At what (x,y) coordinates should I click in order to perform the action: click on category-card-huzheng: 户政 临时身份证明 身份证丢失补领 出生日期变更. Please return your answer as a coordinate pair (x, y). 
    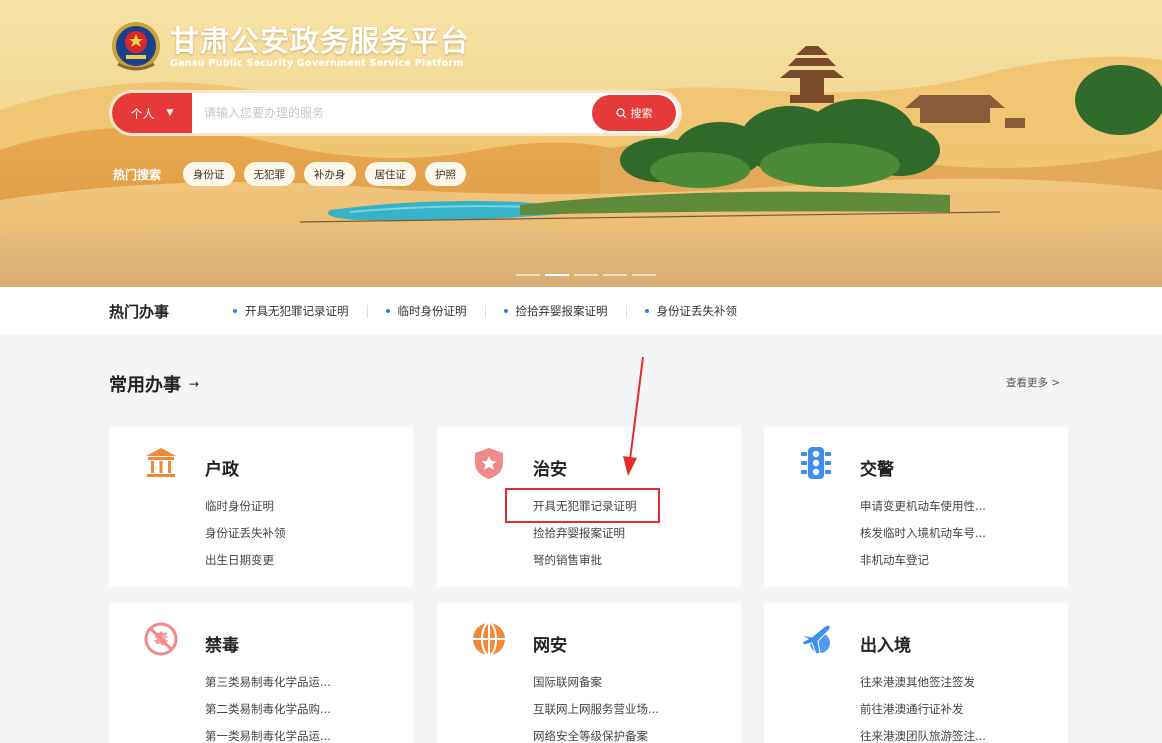
    Looking at the image, I should click on (261, 507).